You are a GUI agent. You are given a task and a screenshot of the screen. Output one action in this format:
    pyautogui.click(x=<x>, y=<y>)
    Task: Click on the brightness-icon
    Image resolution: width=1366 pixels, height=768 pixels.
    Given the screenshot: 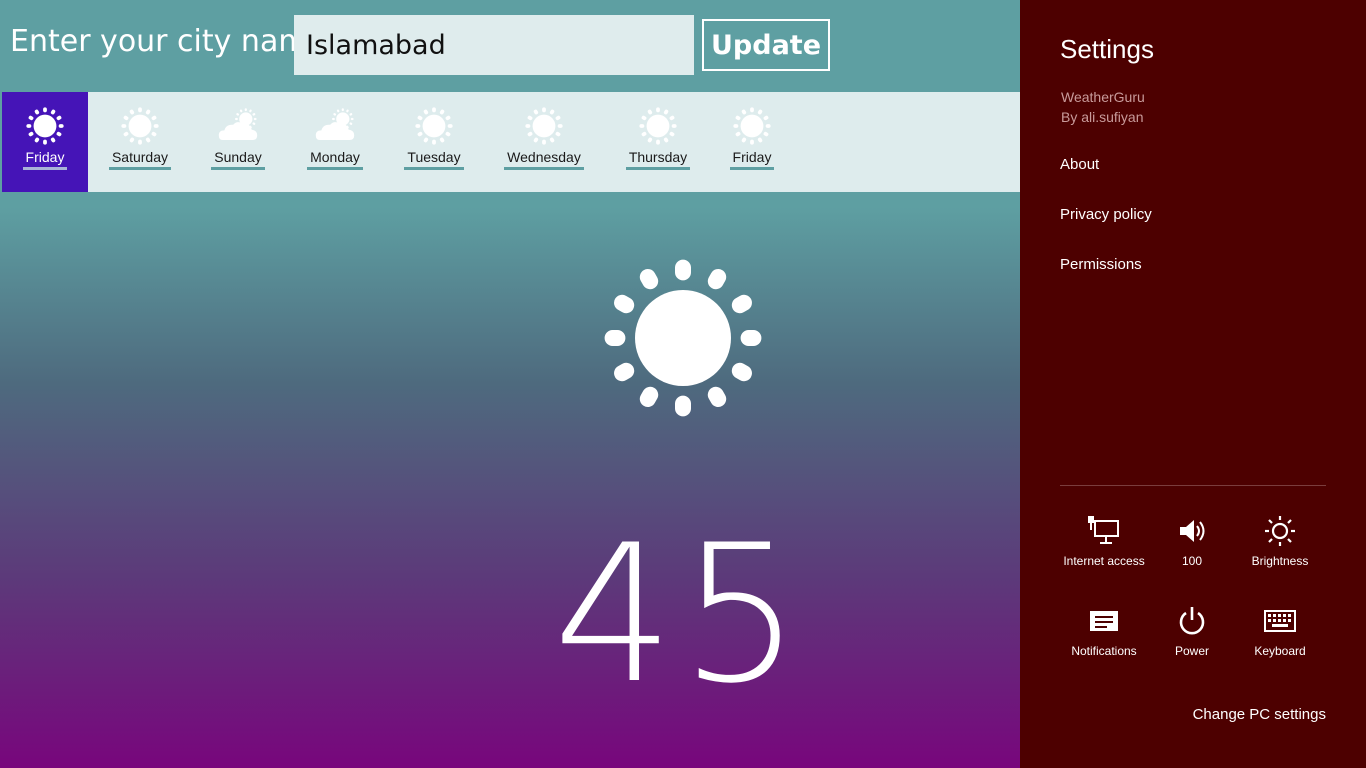 What is the action you would take?
    pyautogui.click(x=1280, y=531)
    